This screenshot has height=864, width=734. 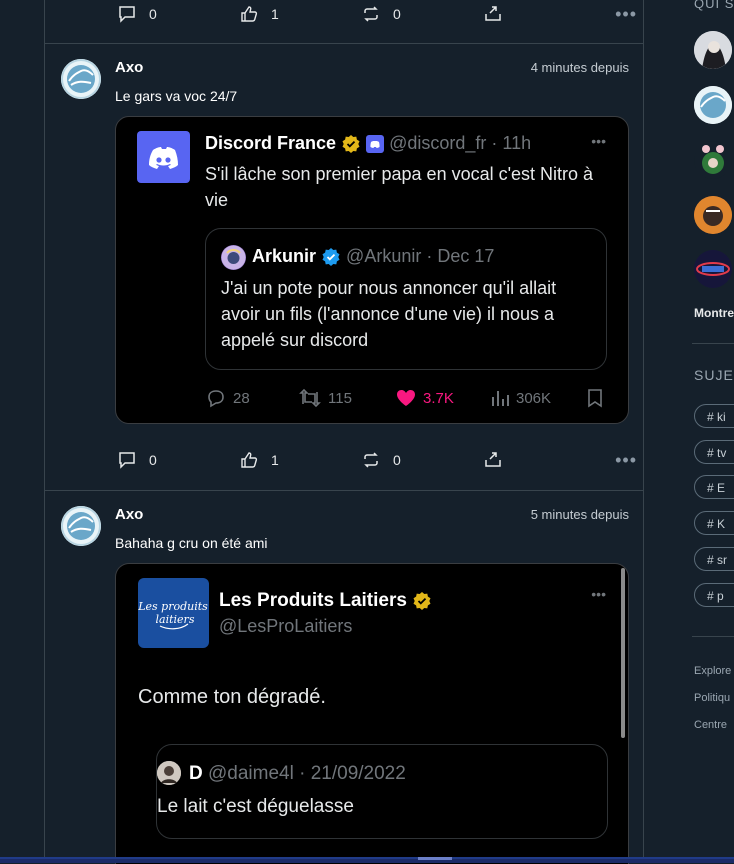 I want to click on who-to-follow-title: QUI S, so click(x=714, y=5).